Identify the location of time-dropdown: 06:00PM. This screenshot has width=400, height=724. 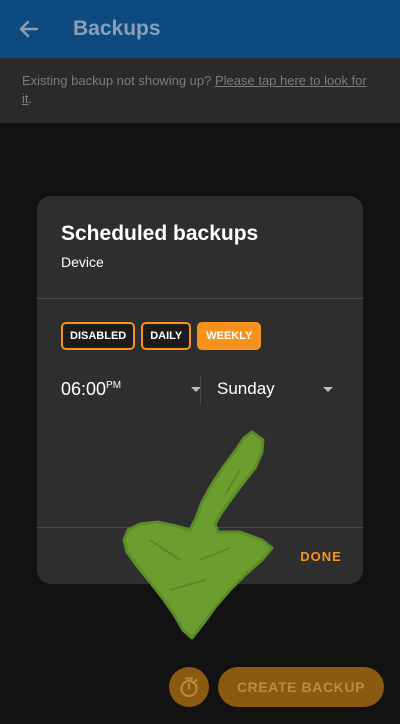
(131, 389).